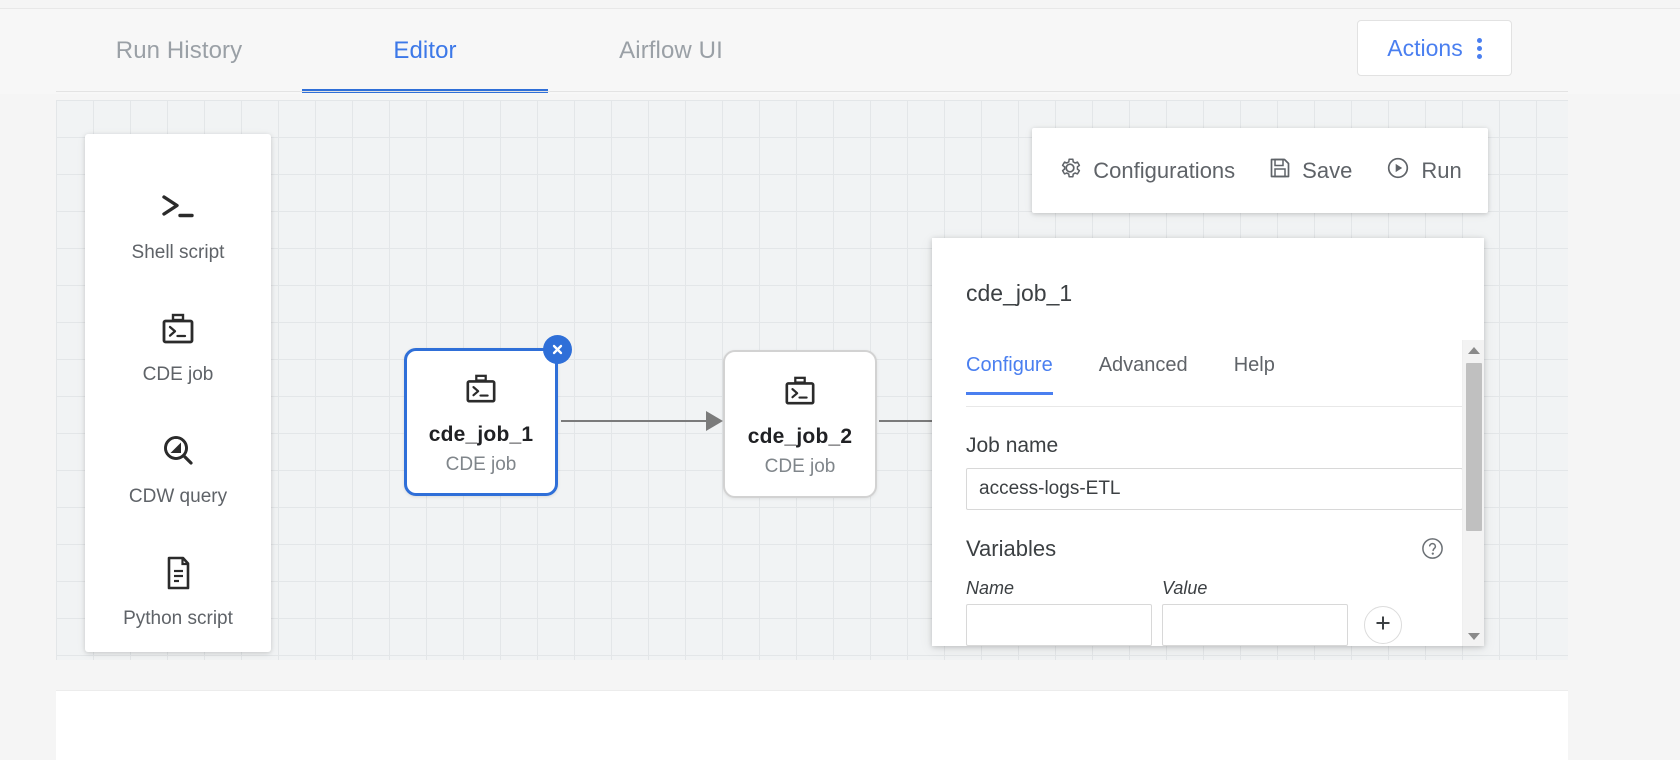  I want to click on tab-editor: Editor, so click(425, 51).